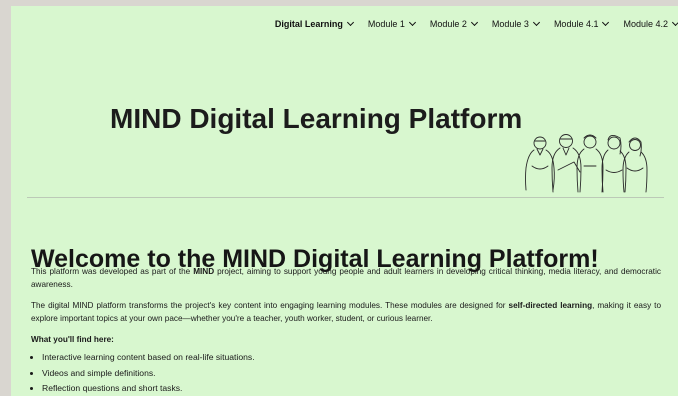 The image size is (678, 396). I want to click on nav-item-module-1: Module 1, so click(391, 23).